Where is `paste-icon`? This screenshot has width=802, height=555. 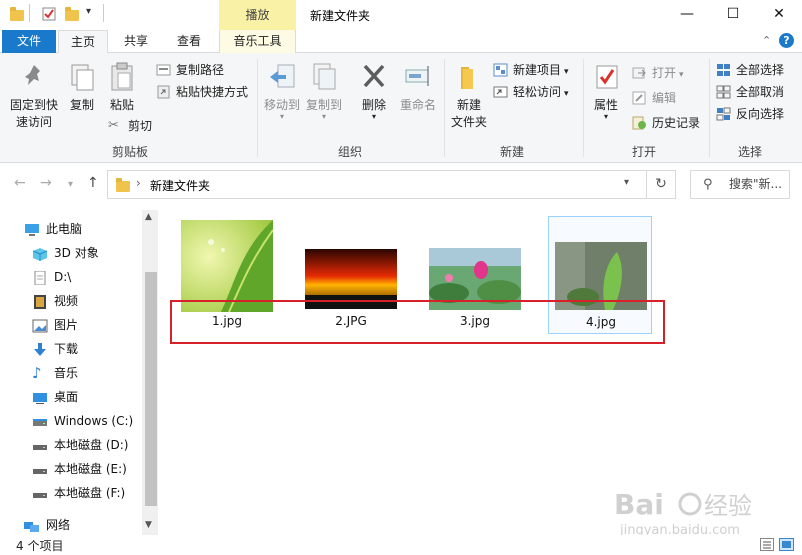 paste-icon is located at coordinates (122, 77).